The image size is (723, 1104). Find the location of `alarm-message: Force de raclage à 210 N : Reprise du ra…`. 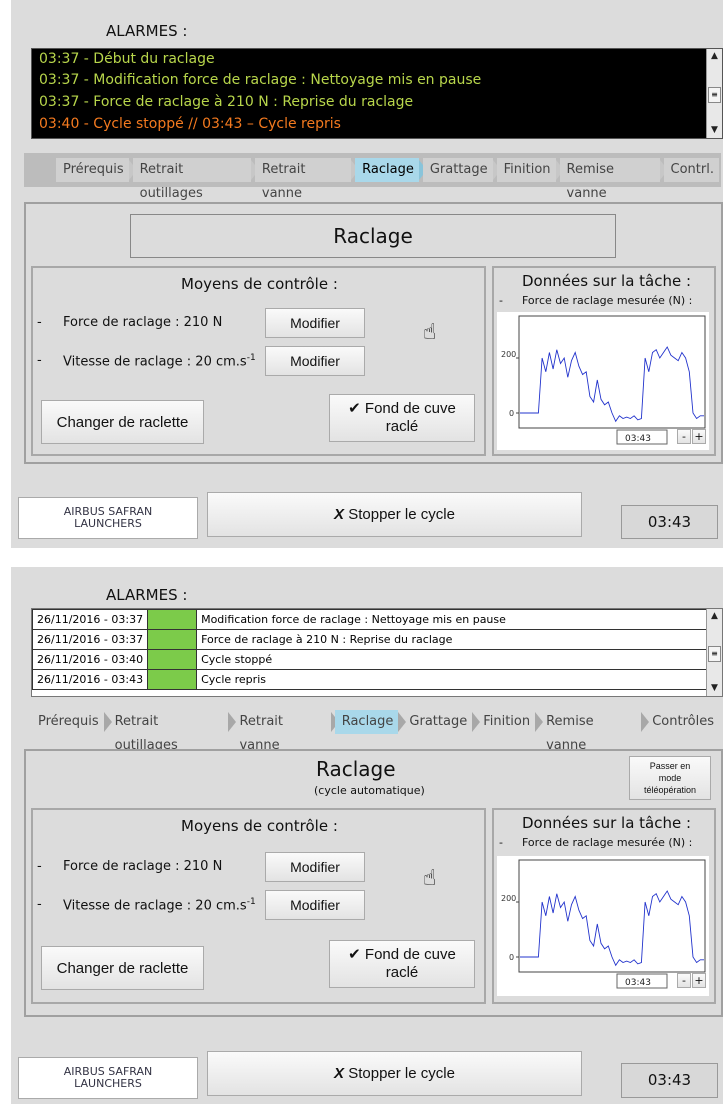

alarm-message: Force de raclage à 210 N : Reprise du ra… is located at coordinates (451, 639).